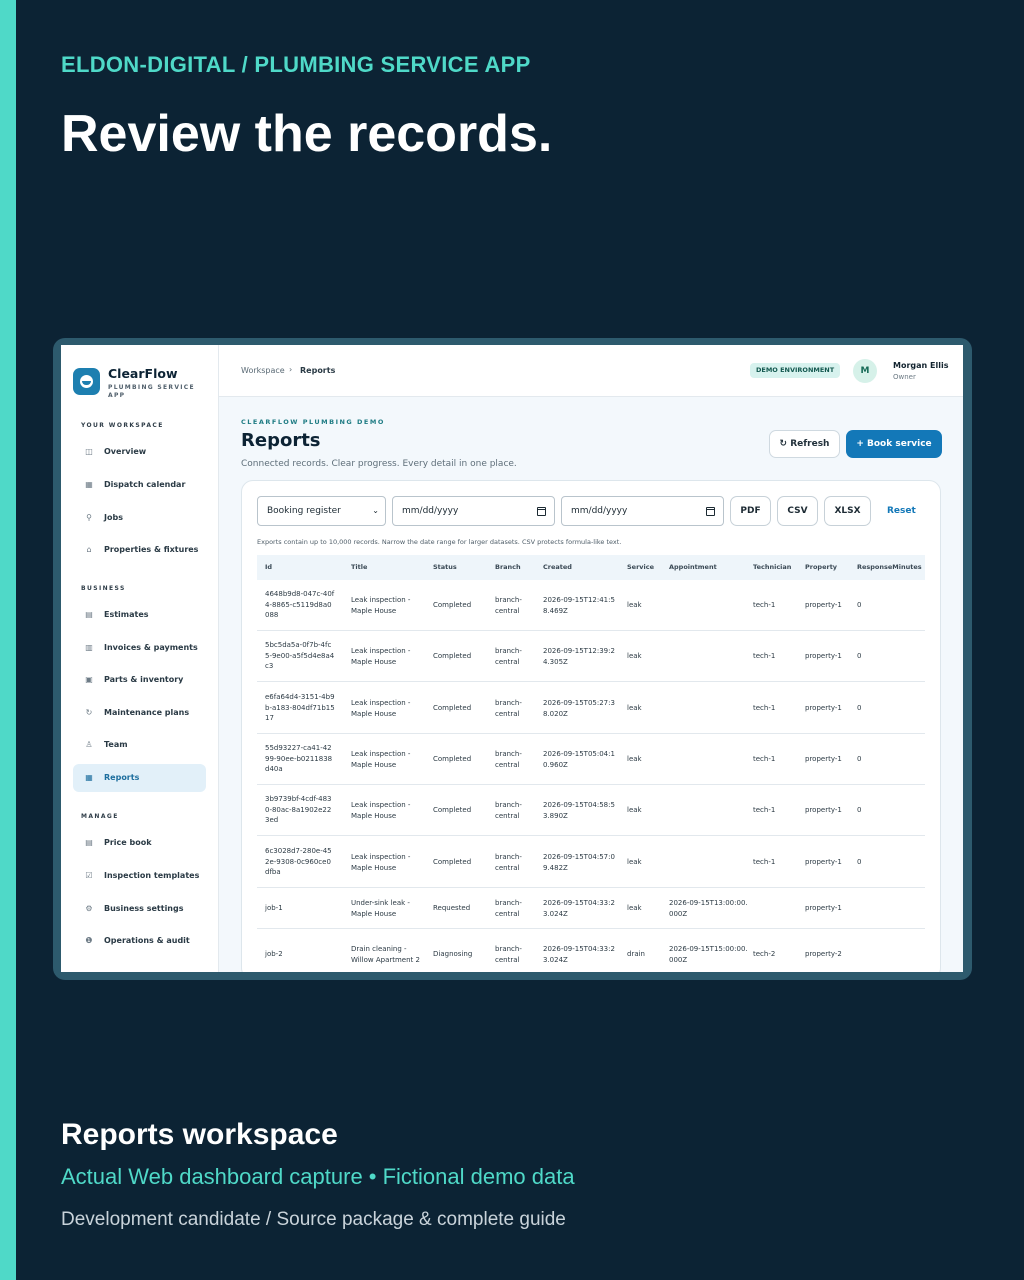  Describe the element at coordinates (693, 567) in the screenshot. I see `column-header: Appointment` at that location.